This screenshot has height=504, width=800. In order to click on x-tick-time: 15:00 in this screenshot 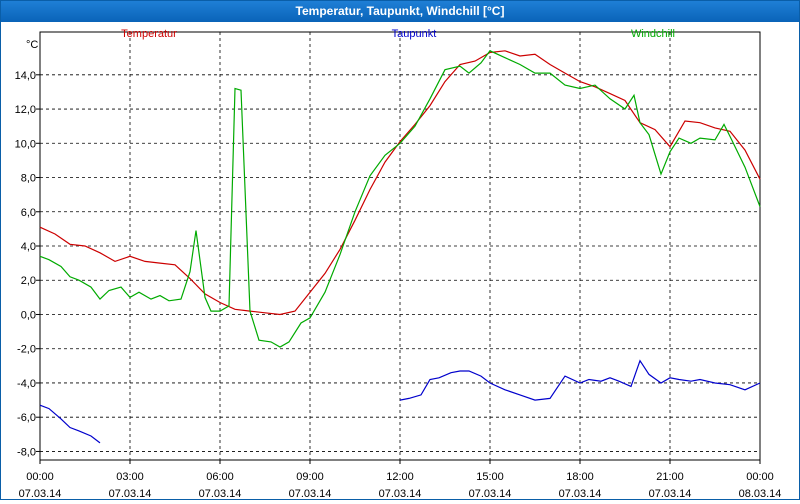, I will do `click(490, 477)`.